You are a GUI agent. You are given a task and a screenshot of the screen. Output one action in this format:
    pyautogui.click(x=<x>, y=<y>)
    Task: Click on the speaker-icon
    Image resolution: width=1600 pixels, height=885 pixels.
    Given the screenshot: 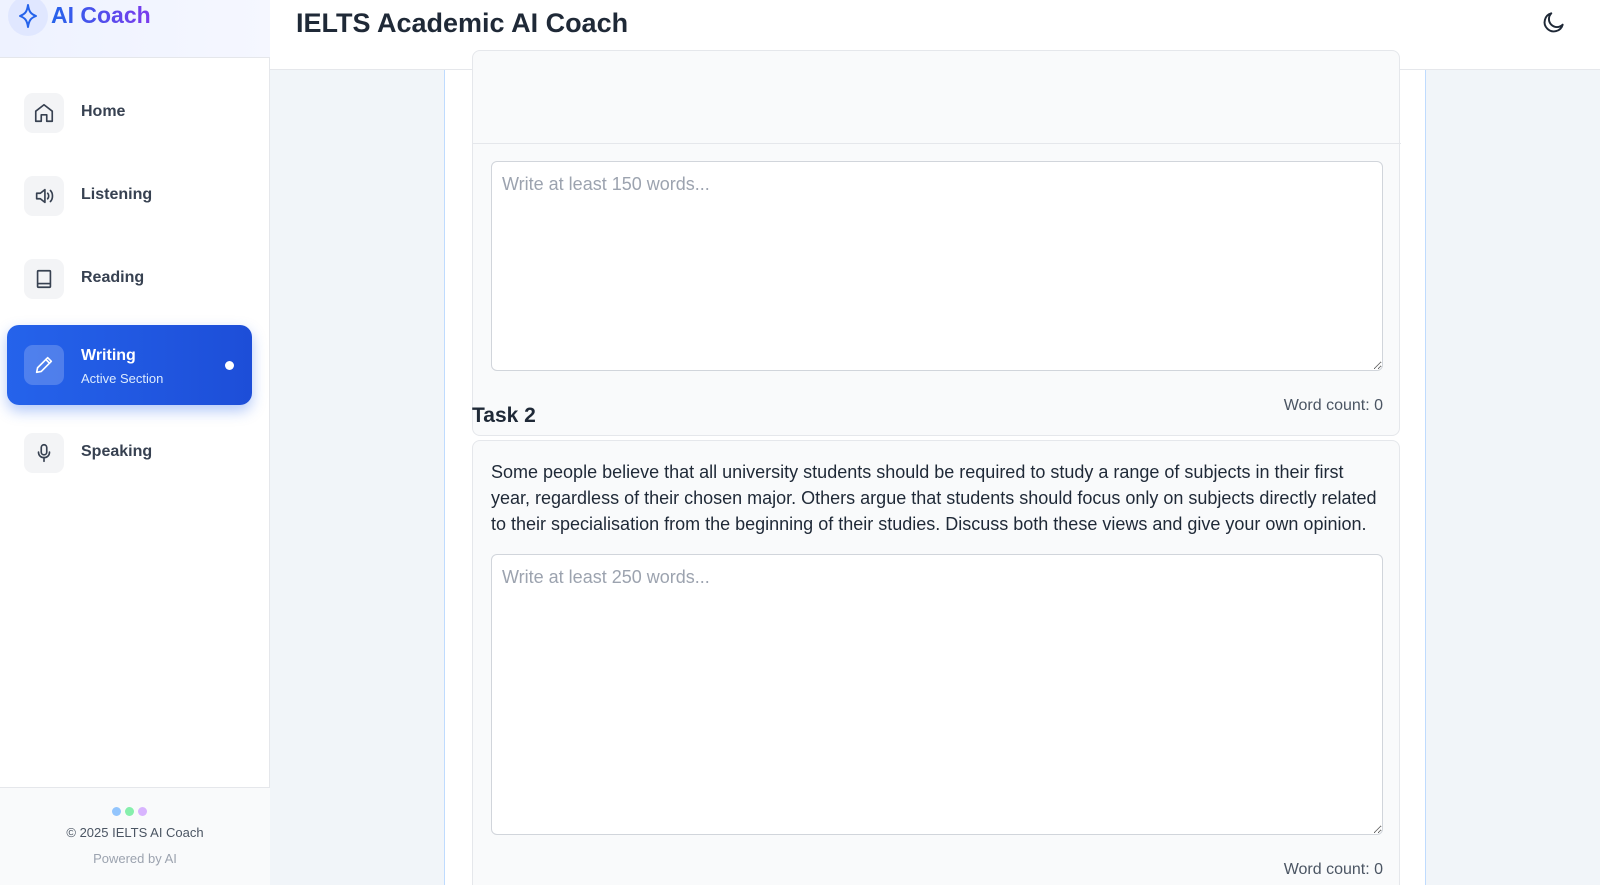 What is the action you would take?
    pyautogui.click(x=44, y=196)
    